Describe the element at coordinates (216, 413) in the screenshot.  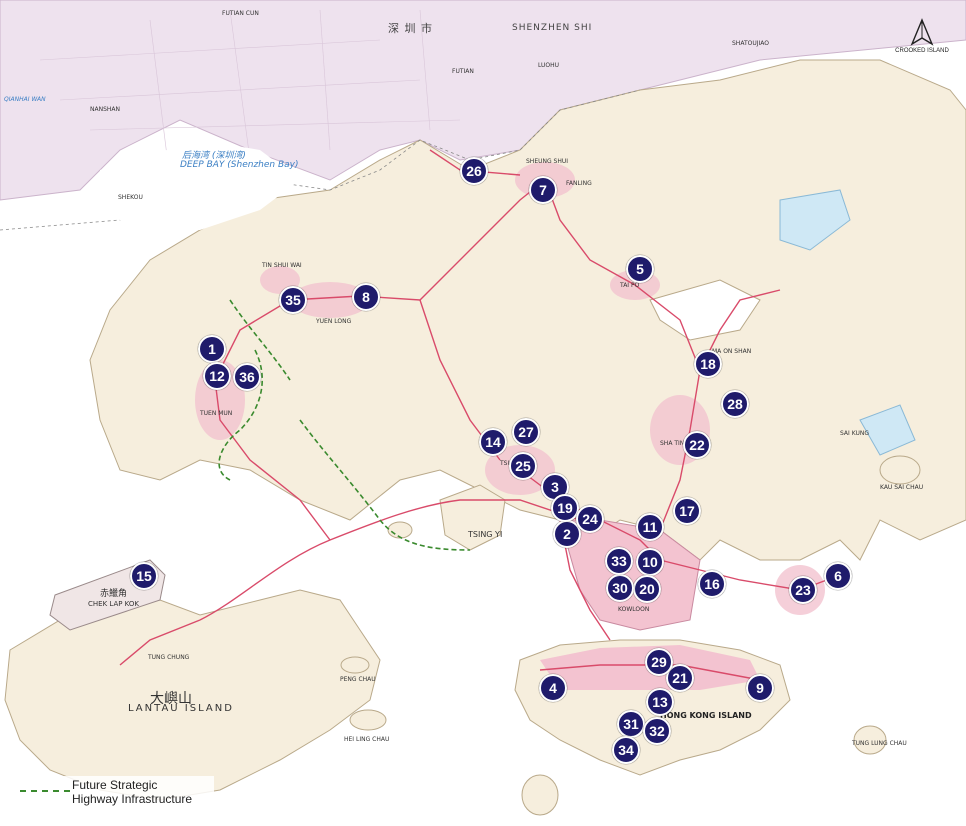
I see `label-tuen-mun: TUEN MUN` at that location.